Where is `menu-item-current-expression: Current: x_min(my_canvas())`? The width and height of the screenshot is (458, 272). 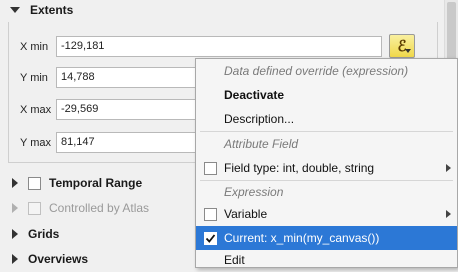 menu-item-current-expression: Current: x_min(my_canvas()) is located at coordinates (326, 238).